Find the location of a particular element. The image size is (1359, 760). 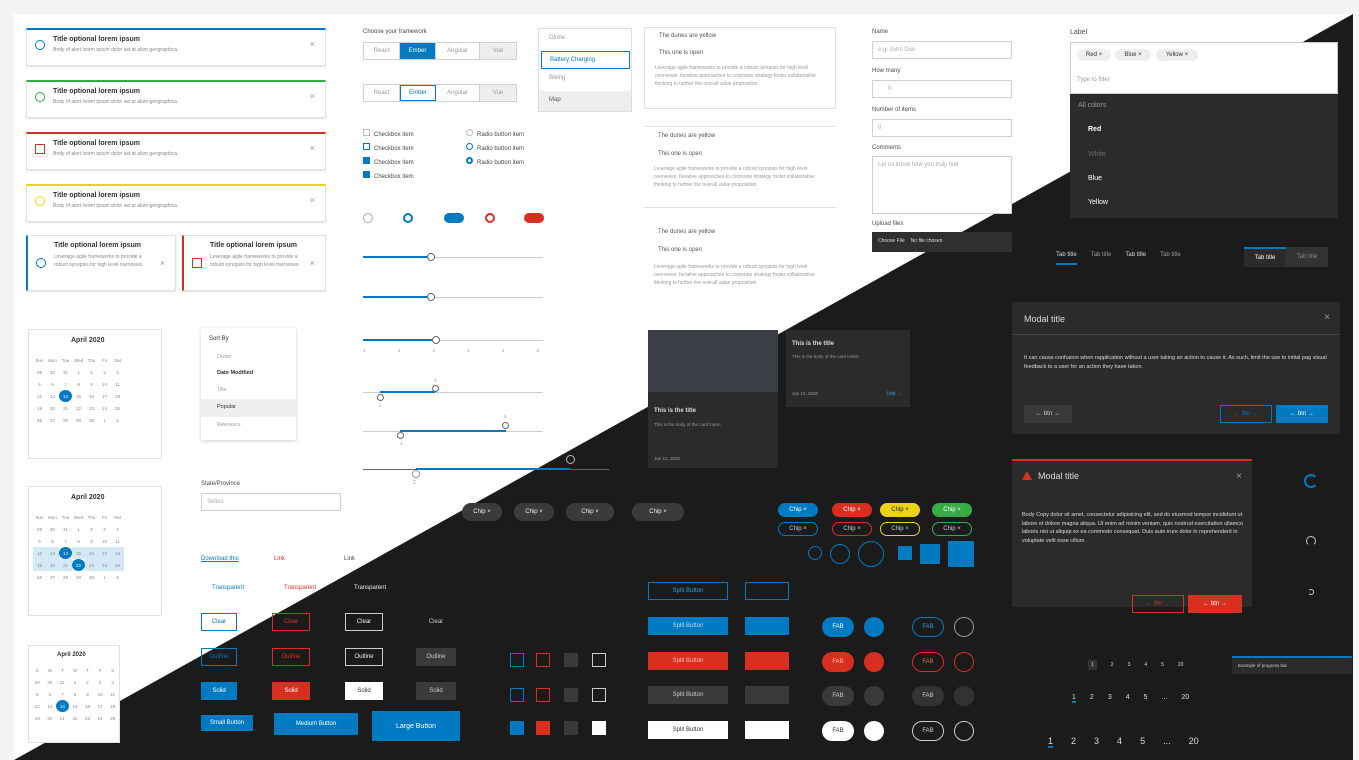

split-button-danger: Split Button is located at coordinates (688, 661).